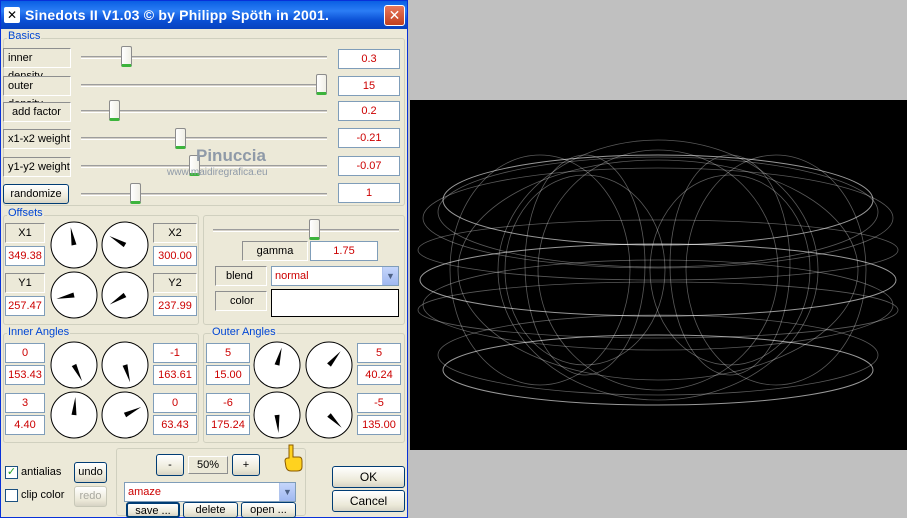 The height and width of the screenshot is (518, 907). What do you see at coordinates (126, 56) in the screenshot?
I see `inner-density-slider` at bounding box center [126, 56].